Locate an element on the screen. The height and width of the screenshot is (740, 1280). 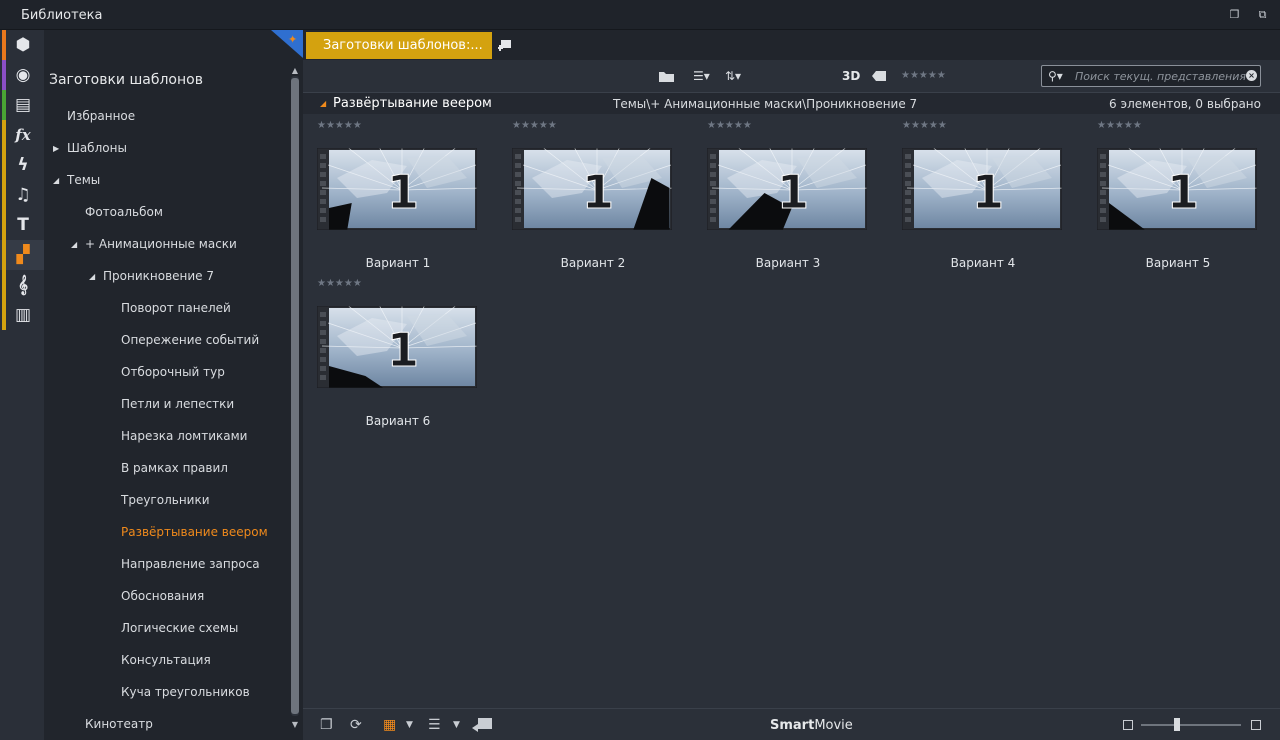
tree-item: В рамках правил is located at coordinates (174, 468).